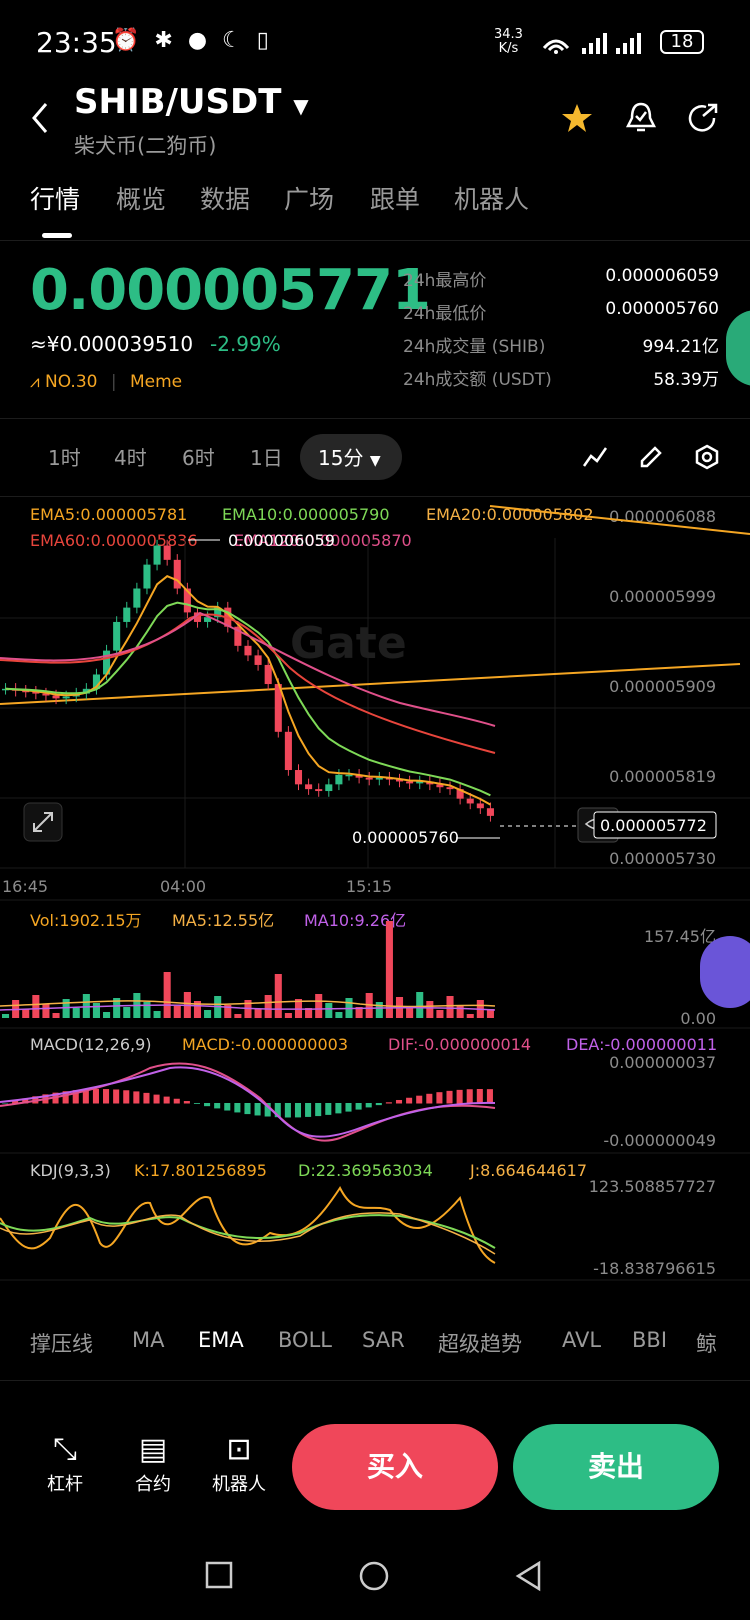  Describe the element at coordinates (561, 347) in the screenshot. I see `stat-volume: 24h成交量 (SHIB) 994.21亿` at that location.